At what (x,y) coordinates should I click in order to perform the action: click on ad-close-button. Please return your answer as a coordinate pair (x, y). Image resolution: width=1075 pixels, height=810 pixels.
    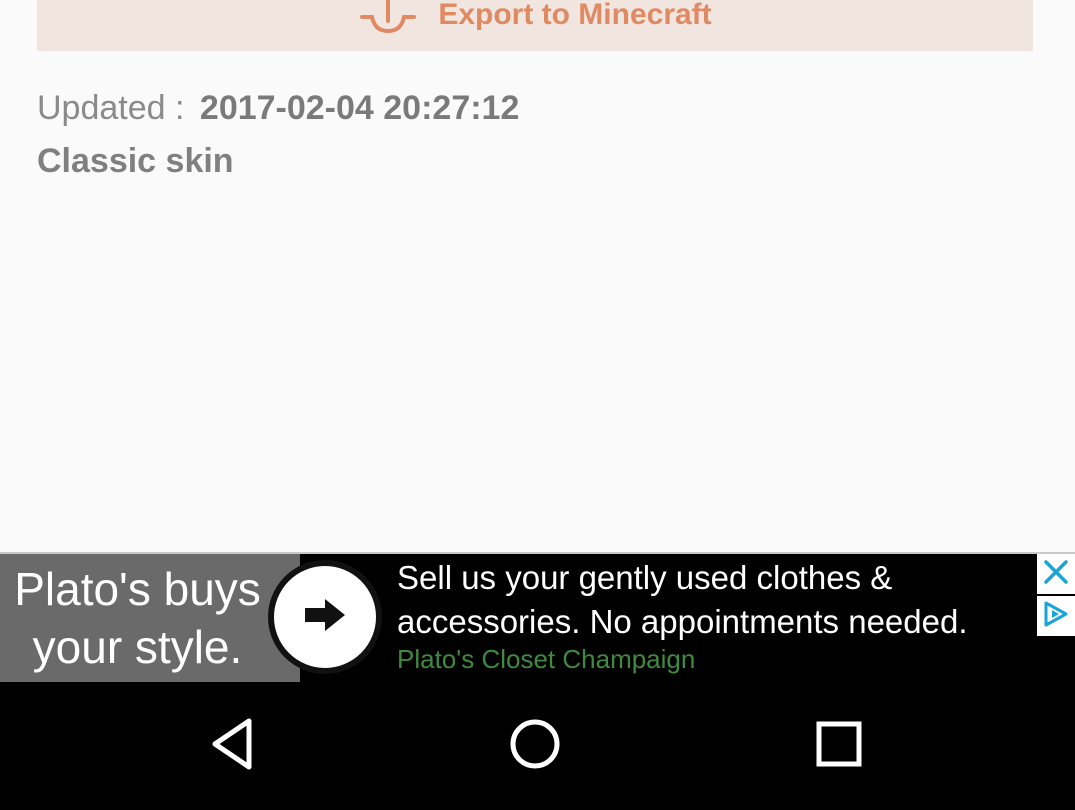
    Looking at the image, I should click on (1056, 574).